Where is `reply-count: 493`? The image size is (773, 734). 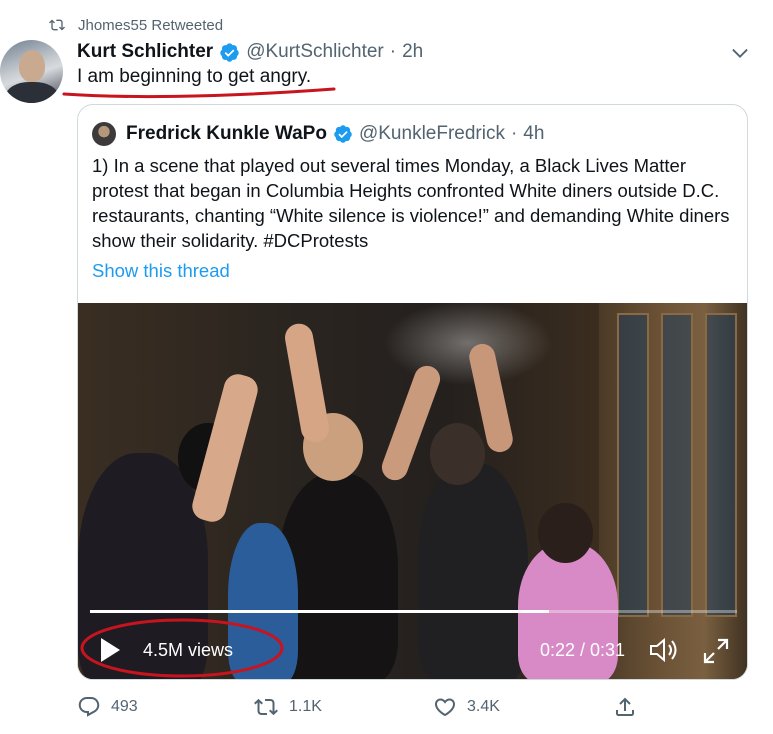
reply-count: 493 is located at coordinates (124, 706).